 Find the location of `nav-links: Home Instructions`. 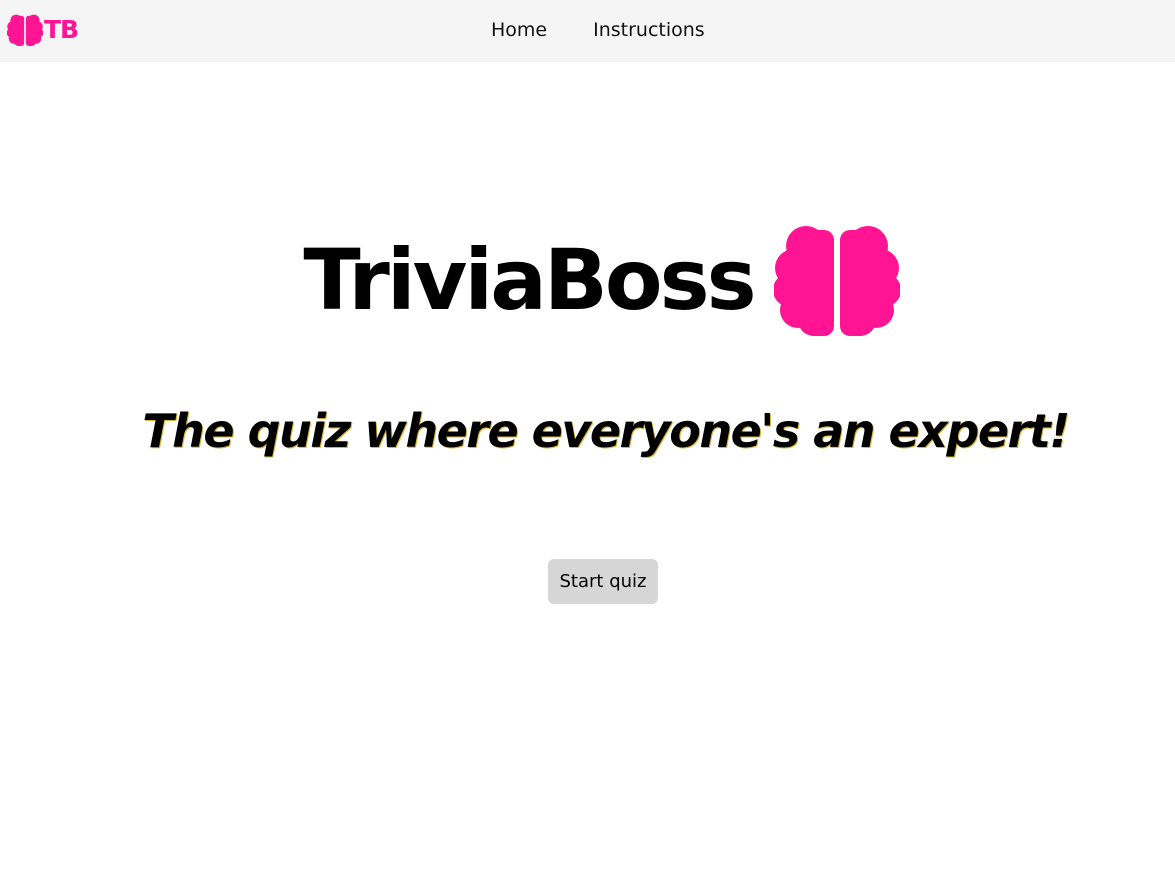

nav-links: Home Instructions is located at coordinates (598, 30).